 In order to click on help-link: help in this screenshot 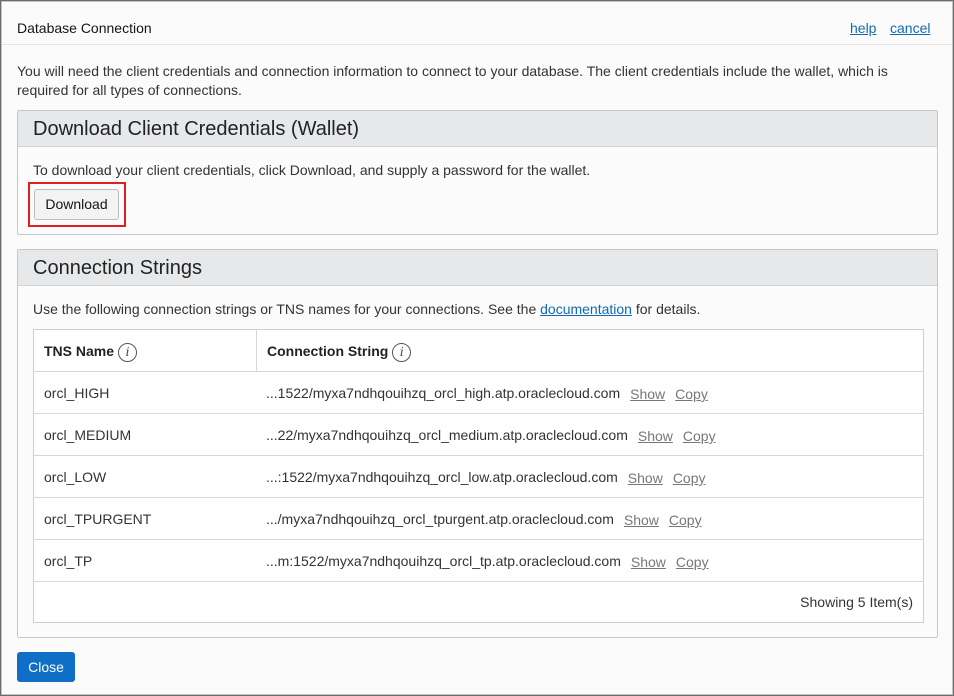, I will do `click(863, 28)`.